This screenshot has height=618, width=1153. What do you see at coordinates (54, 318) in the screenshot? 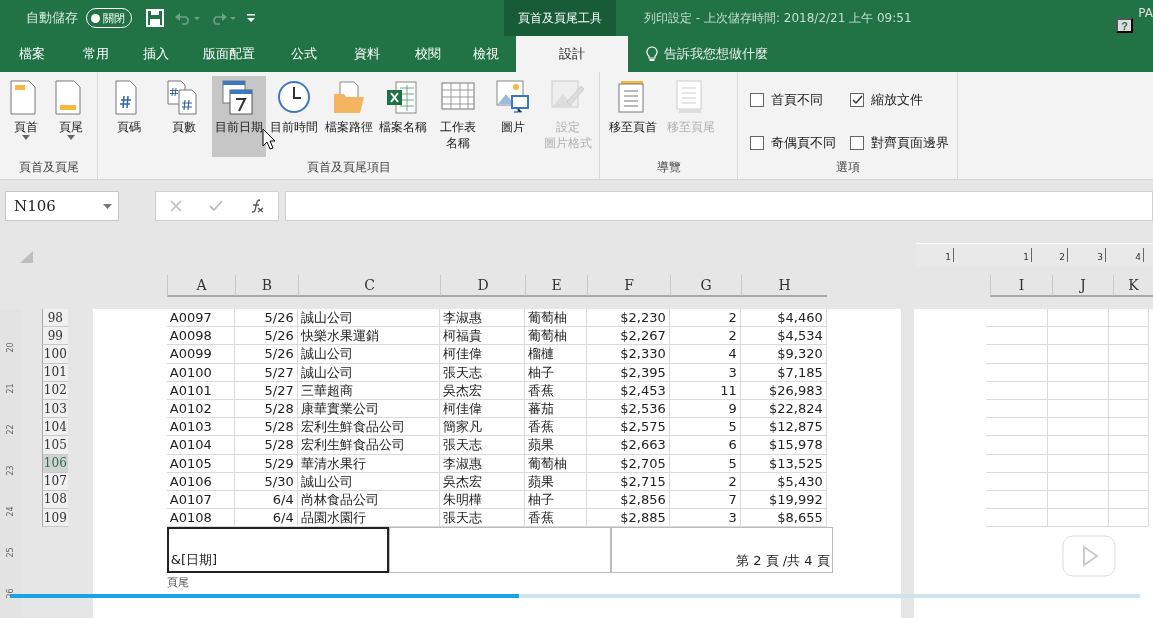
I see `row-header: 98` at bounding box center [54, 318].